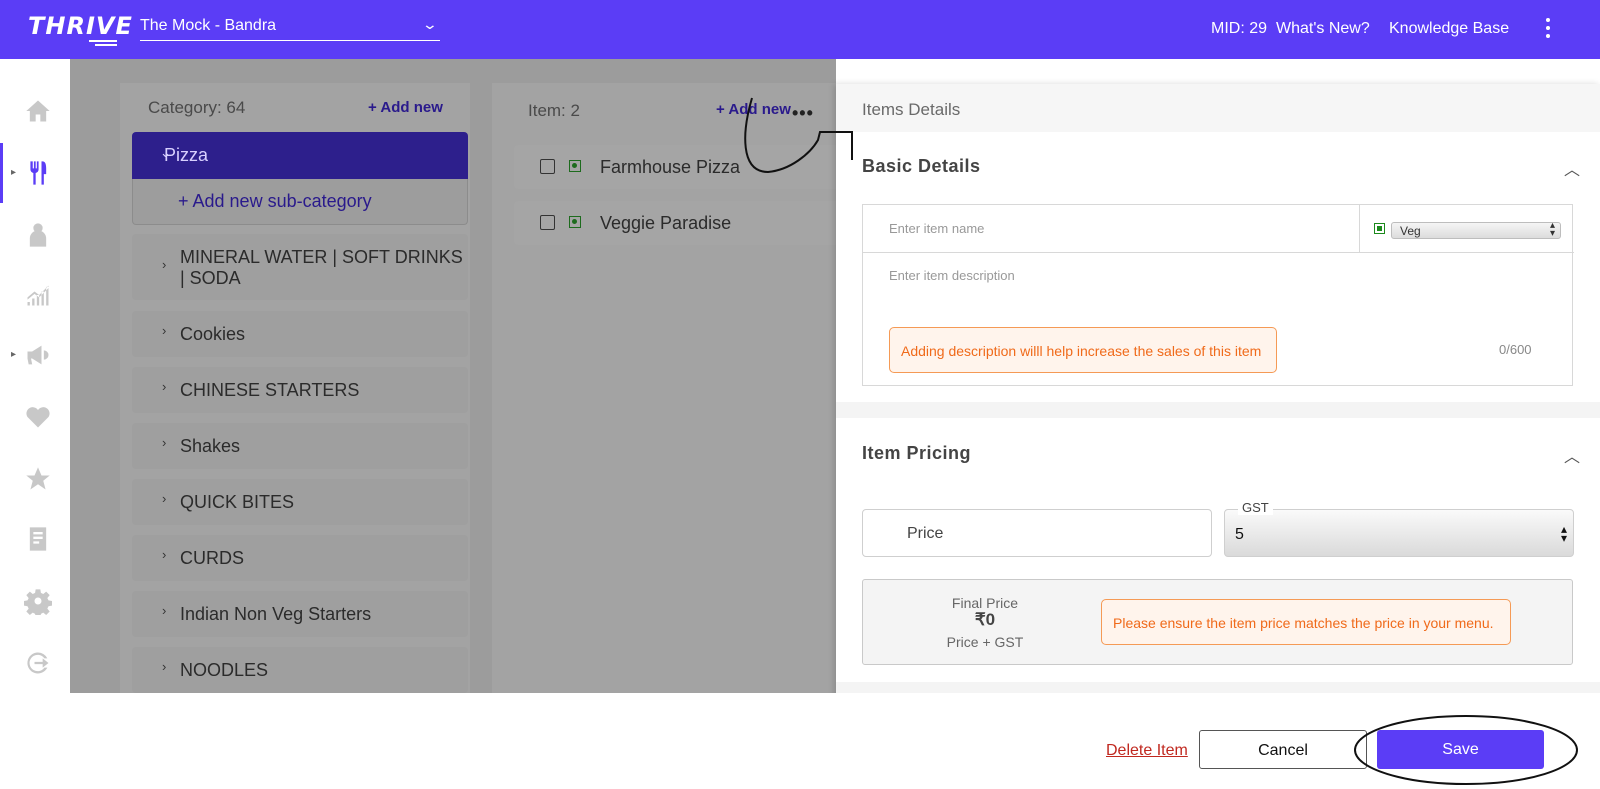 The width and height of the screenshot is (1600, 789). Describe the element at coordinates (197, 107) in the screenshot. I see `category-count: Category: 64` at that location.